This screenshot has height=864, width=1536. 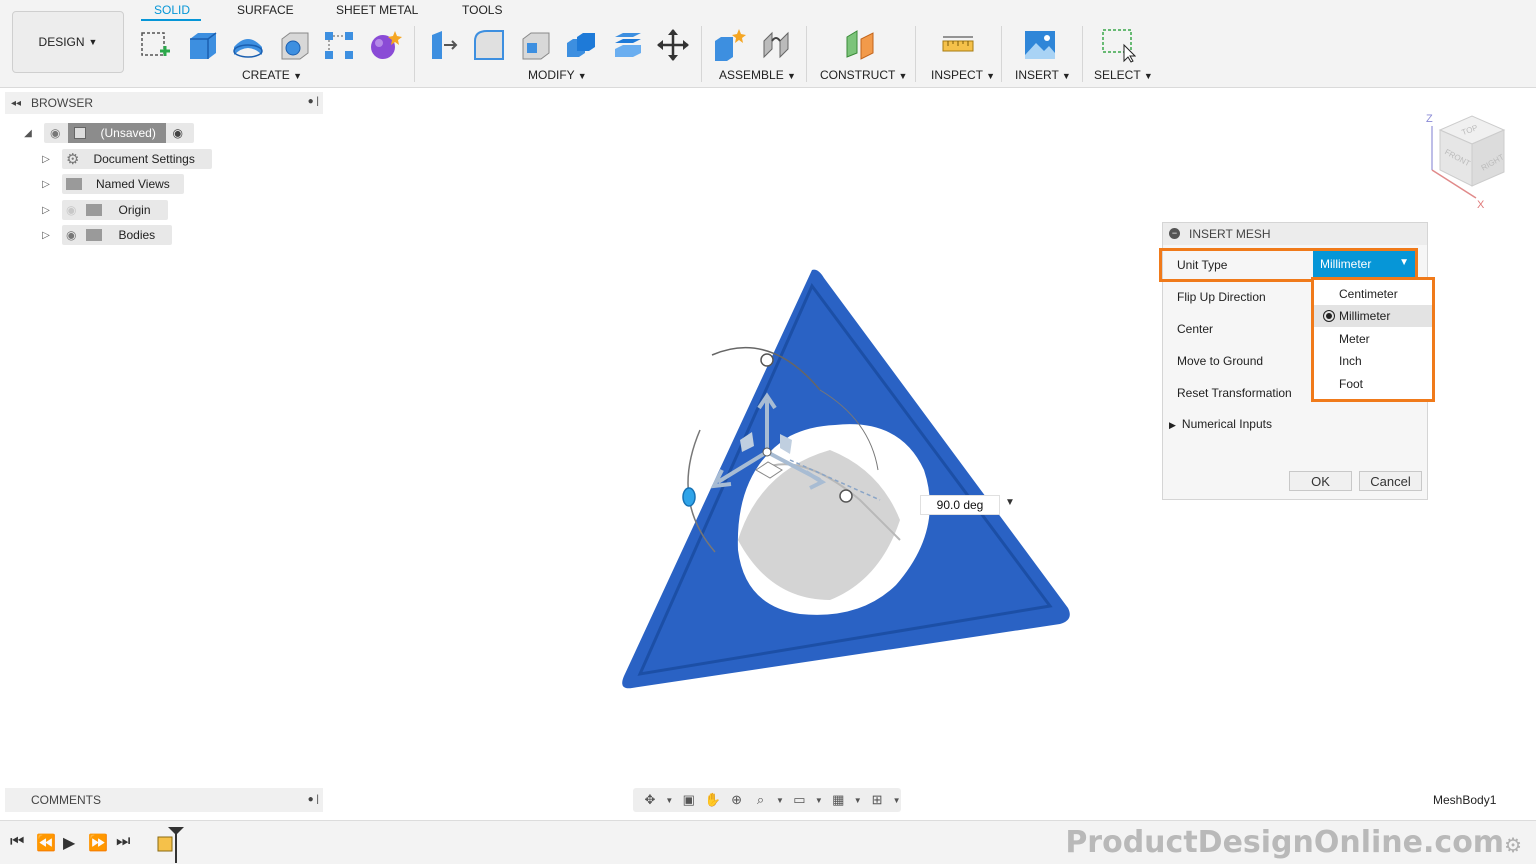 I want to click on tab-tools: TOOLS, so click(x=482, y=10).